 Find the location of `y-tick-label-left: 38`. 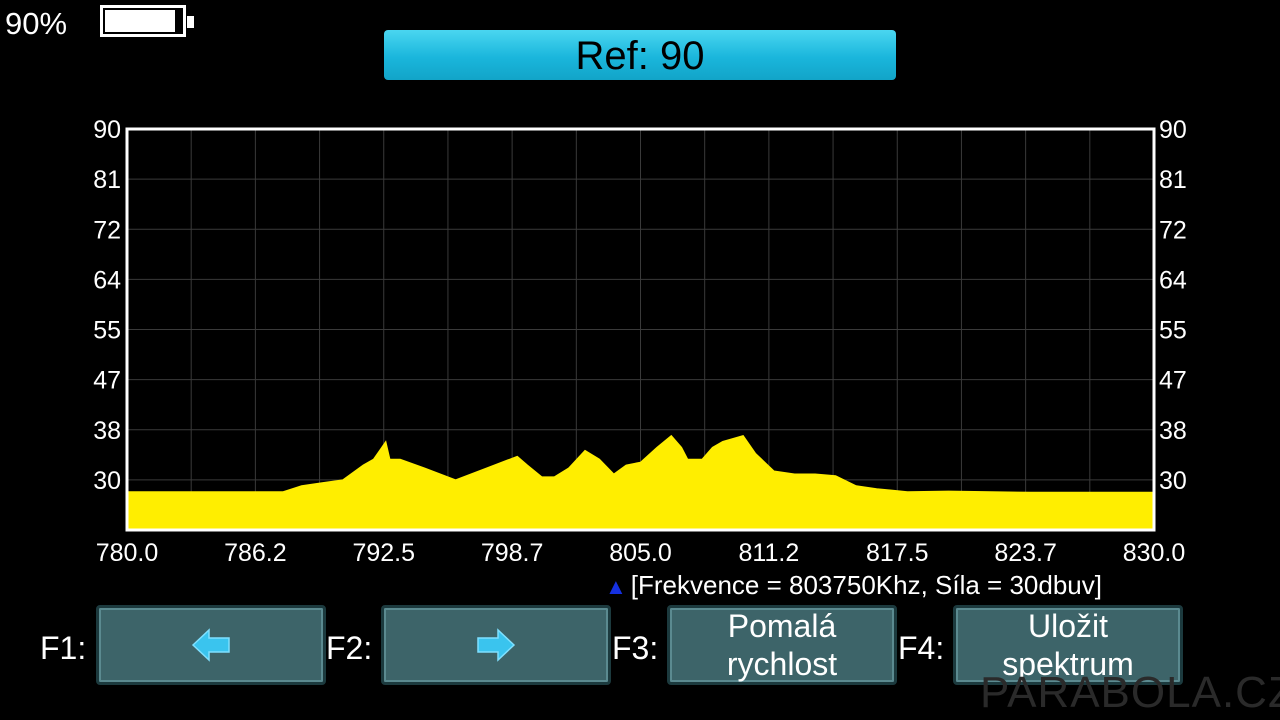

y-tick-label-left: 38 is located at coordinates (107, 431).